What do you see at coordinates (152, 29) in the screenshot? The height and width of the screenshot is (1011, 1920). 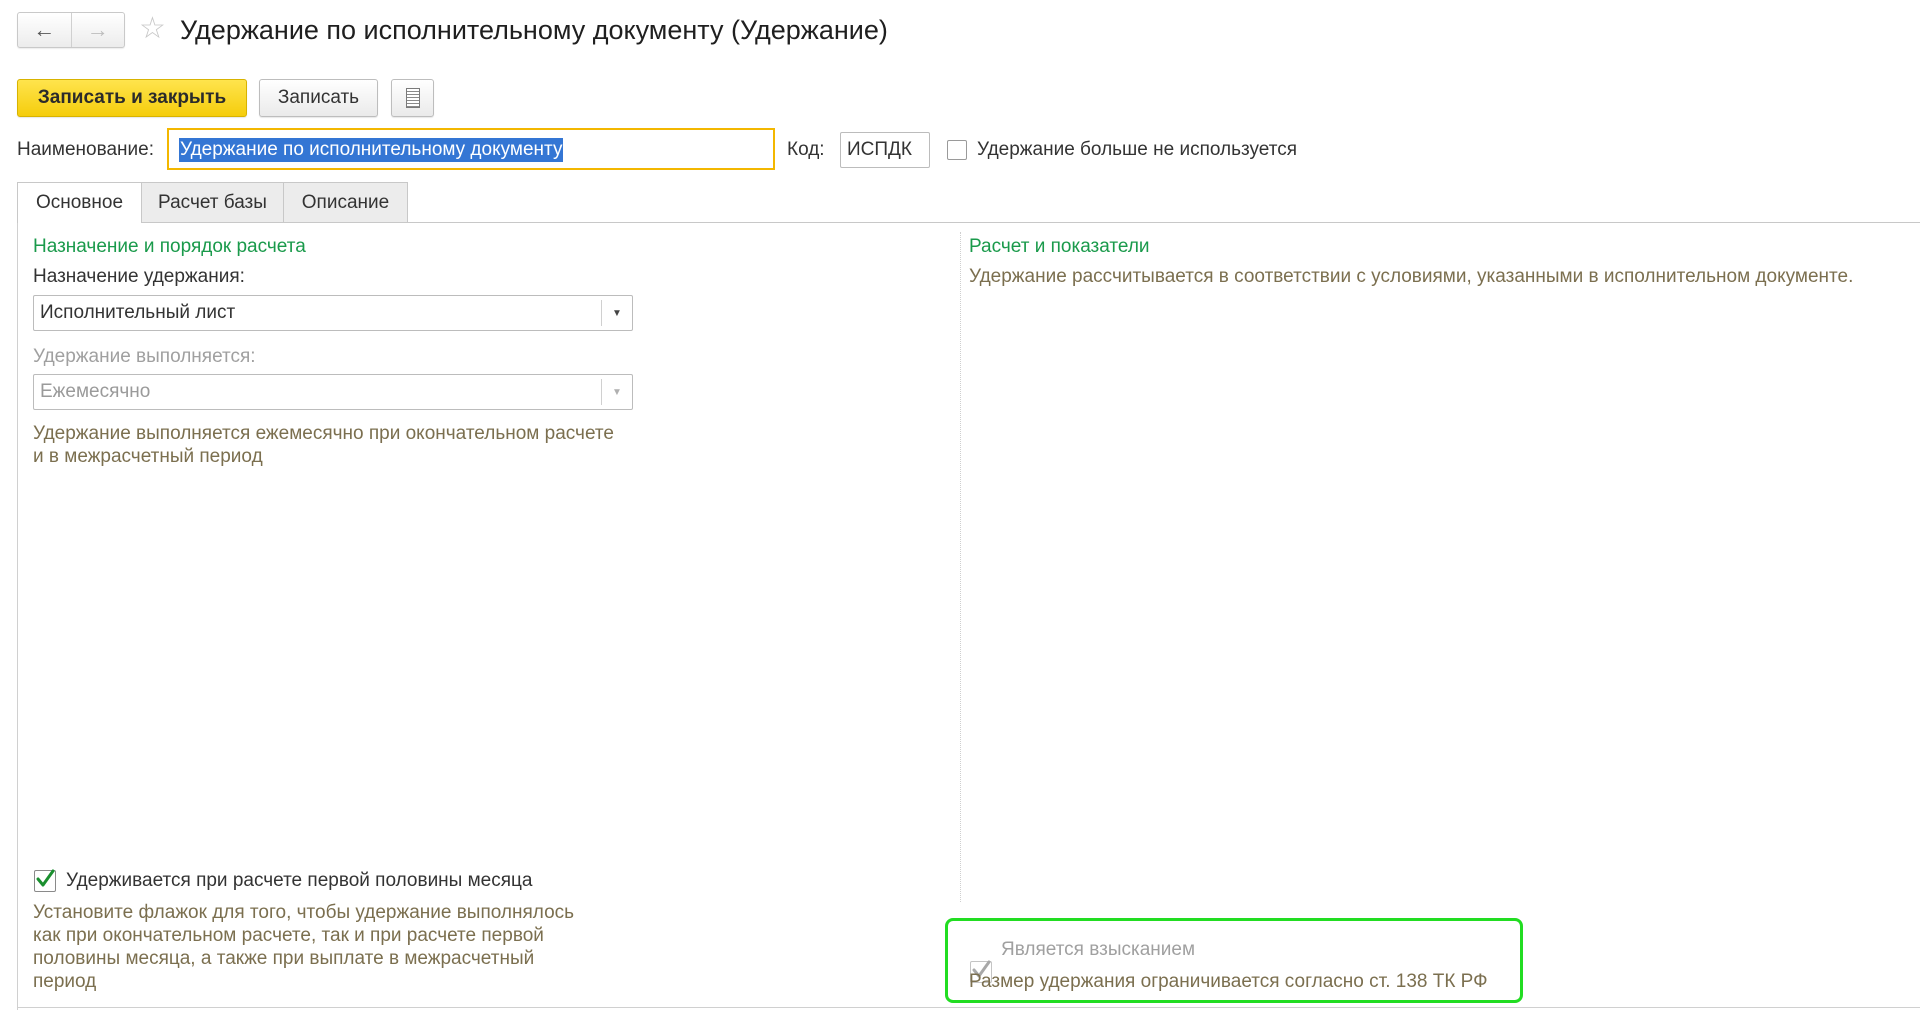 I see `favorite-star-icon: ☆` at bounding box center [152, 29].